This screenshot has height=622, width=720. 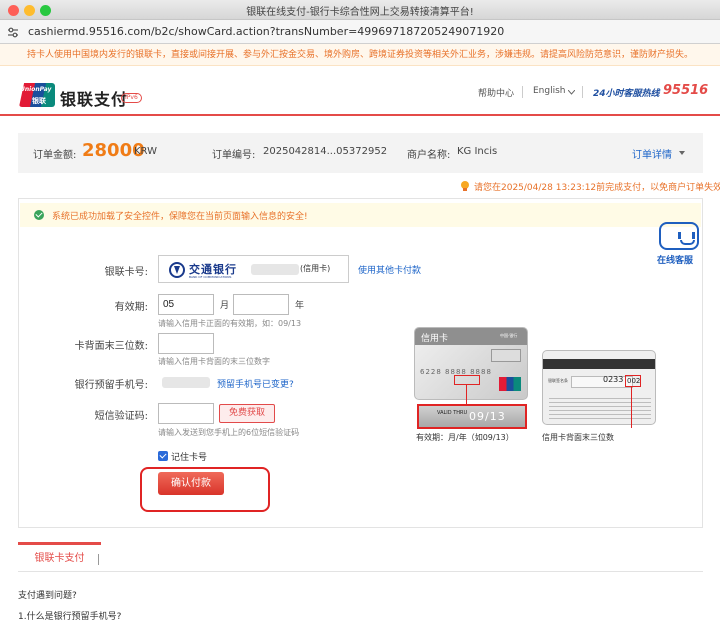 What do you see at coordinates (679, 236) in the screenshot?
I see `chat-face-icon` at bounding box center [679, 236].